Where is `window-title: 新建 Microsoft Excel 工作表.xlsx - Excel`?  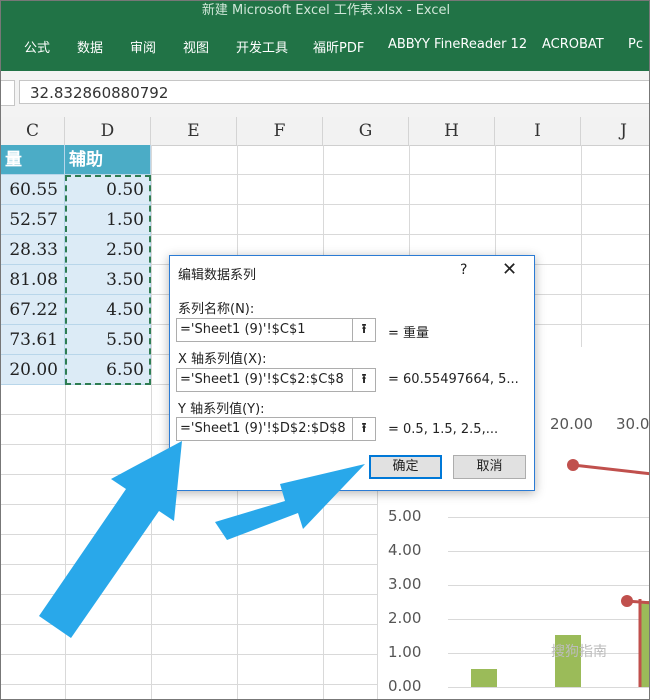 window-title: 新建 Microsoft Excel 工作表.xlsx - Excel is located at coordinates (325, 12).